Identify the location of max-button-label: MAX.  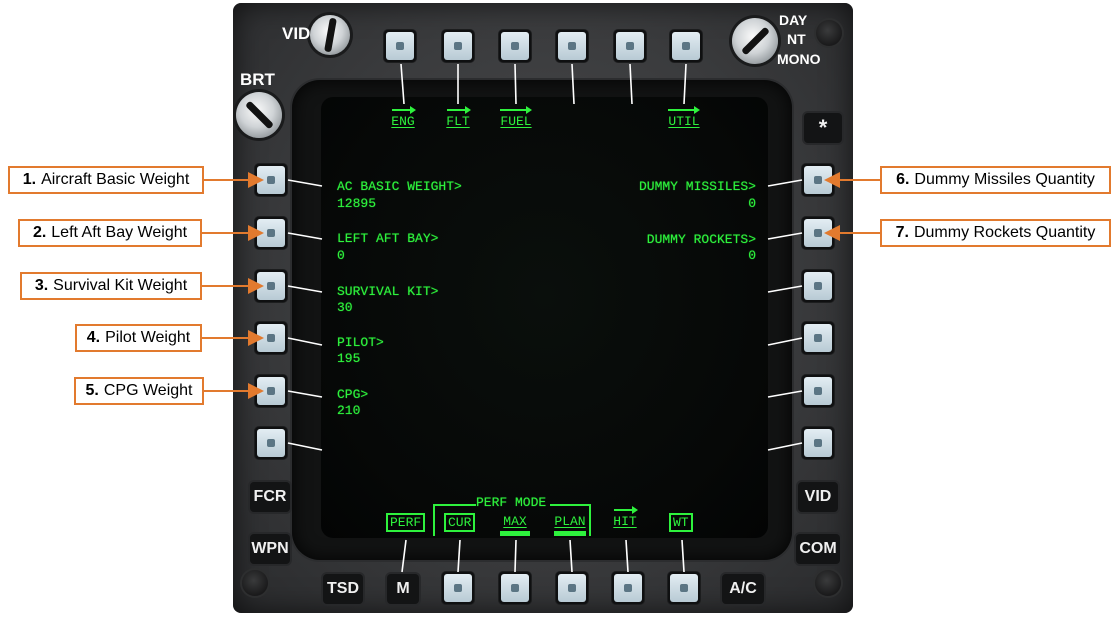
(515, 521).